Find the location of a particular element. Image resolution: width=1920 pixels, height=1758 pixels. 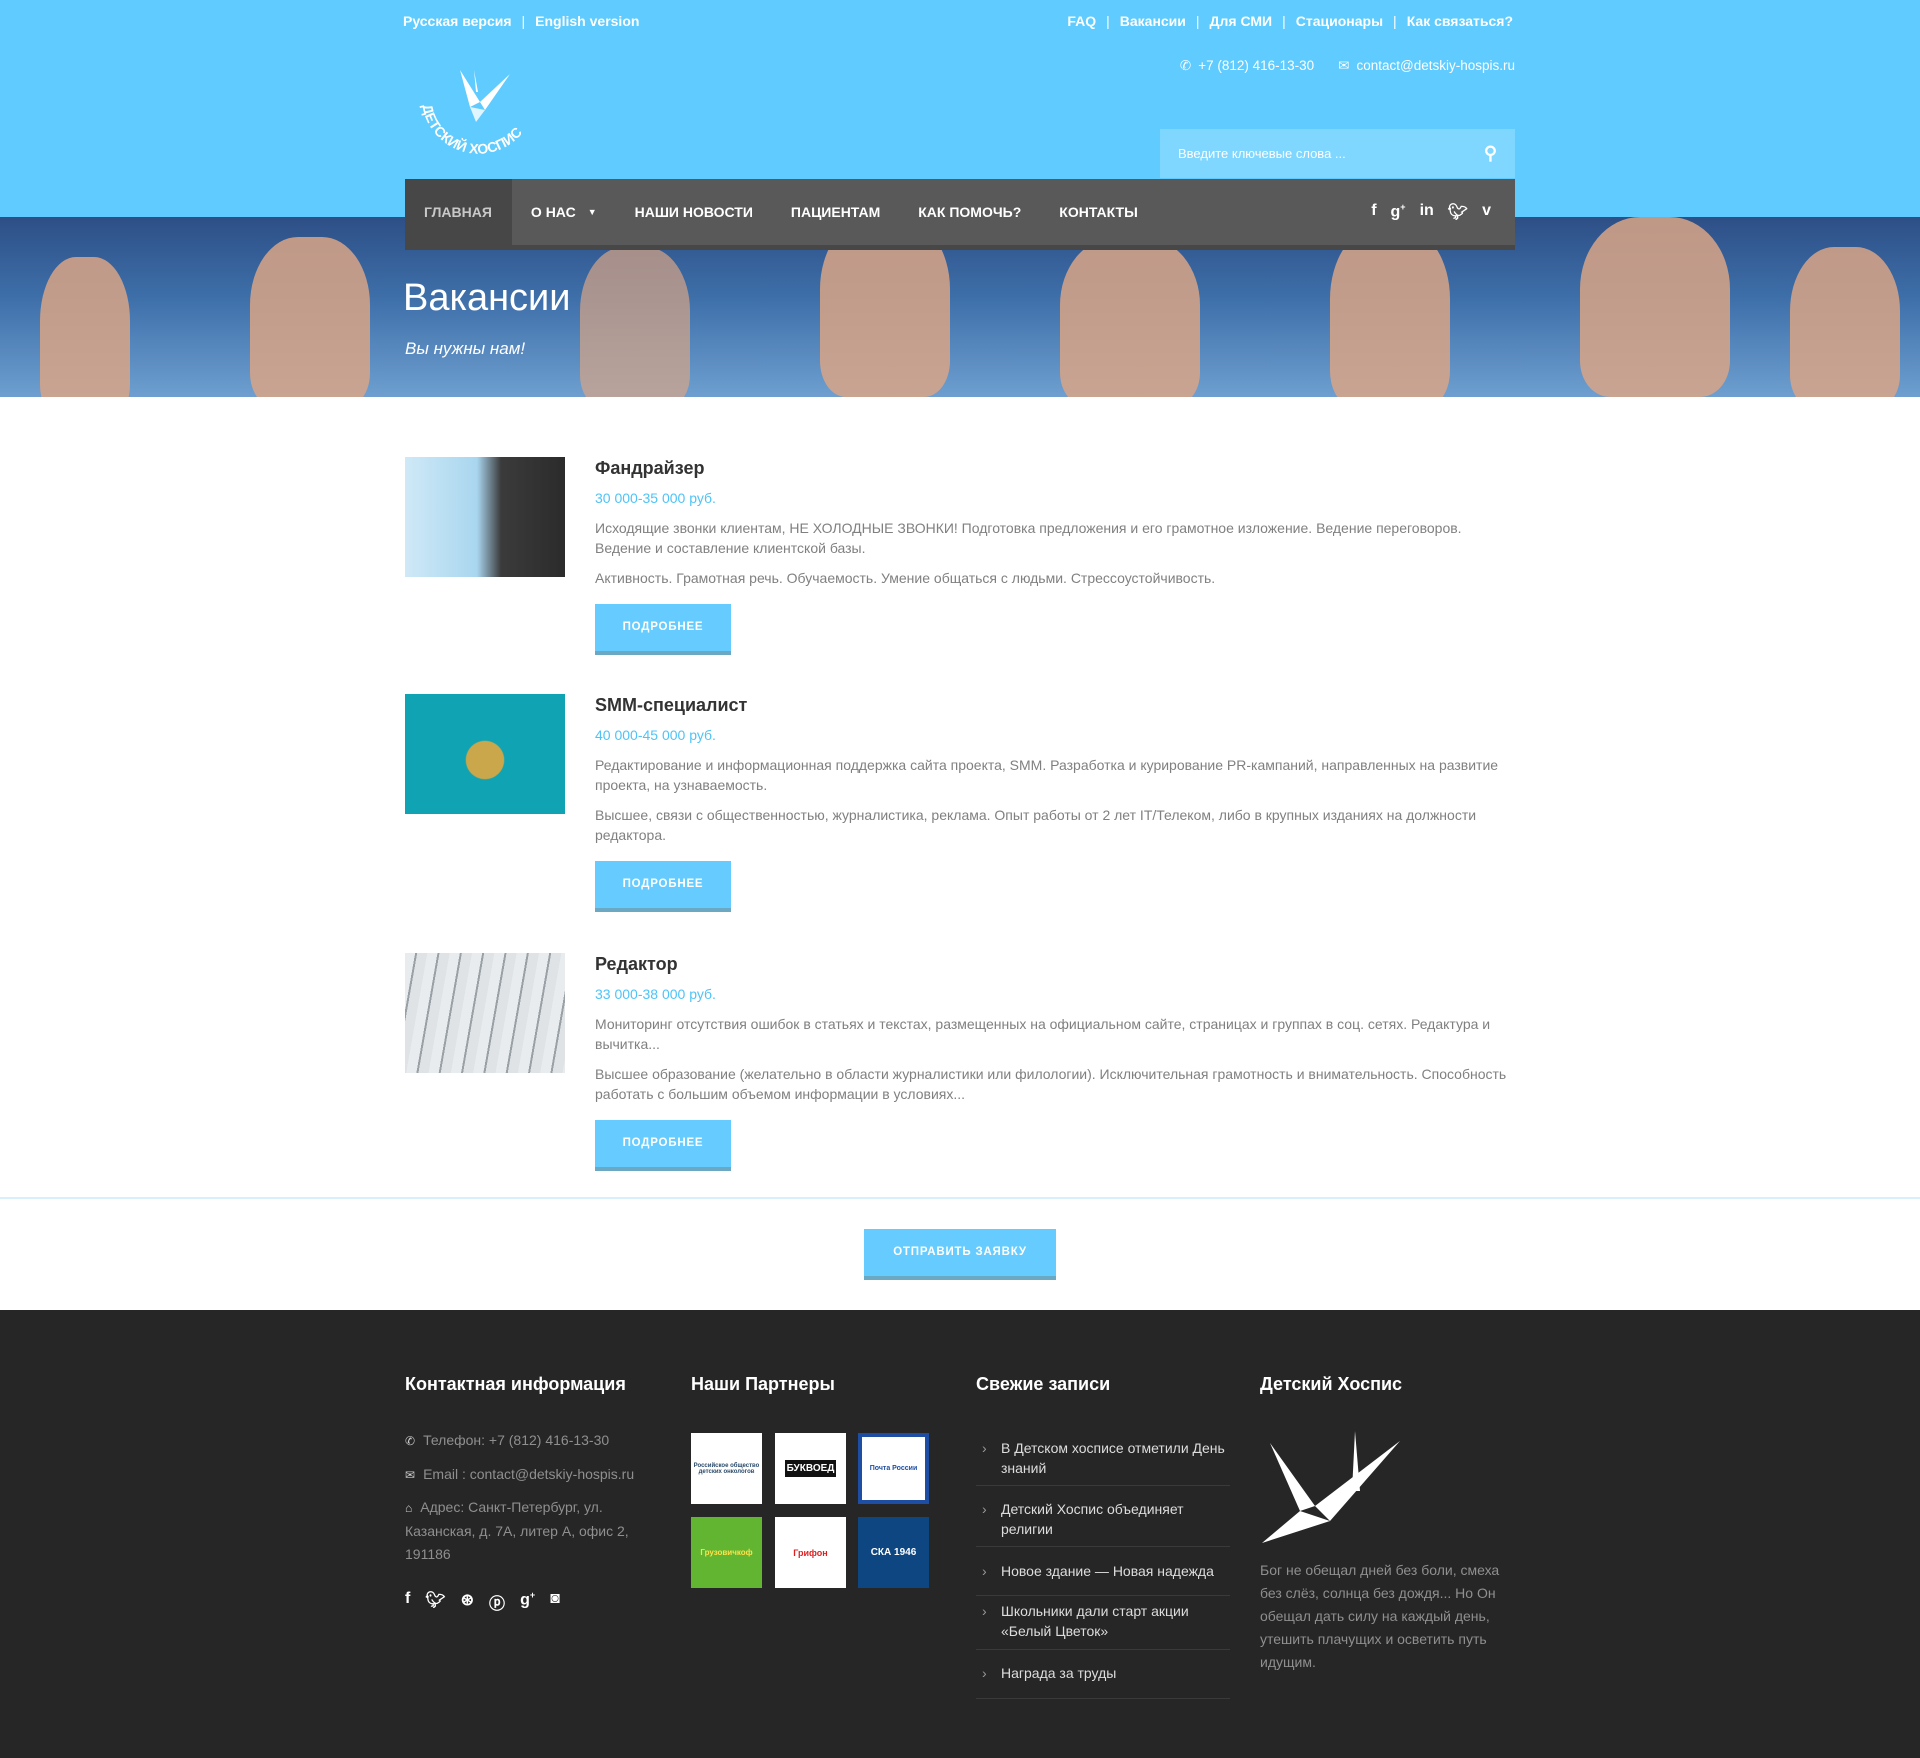

footer-heading: Детский Хоспис is located at coordinates (1331, 1384).